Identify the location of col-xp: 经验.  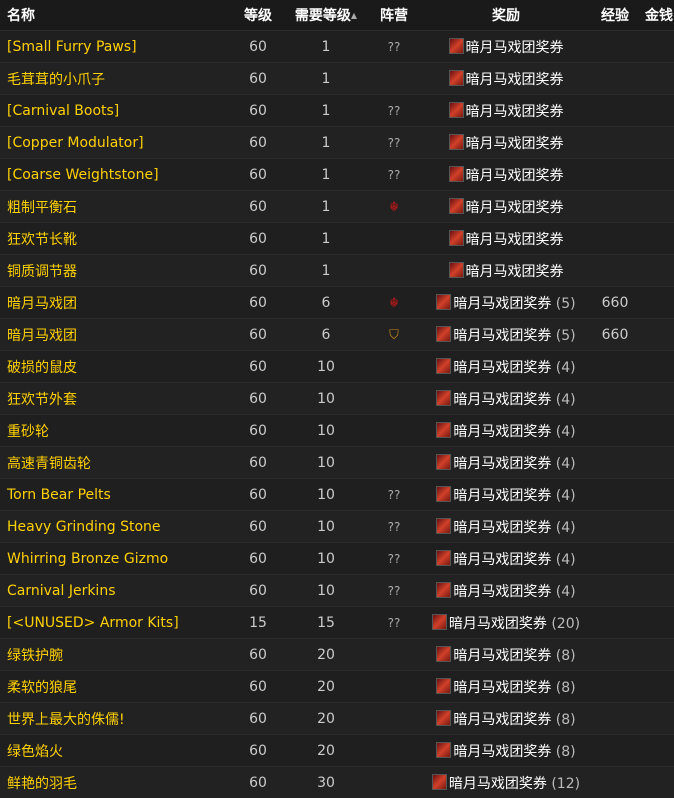
(615, 15).